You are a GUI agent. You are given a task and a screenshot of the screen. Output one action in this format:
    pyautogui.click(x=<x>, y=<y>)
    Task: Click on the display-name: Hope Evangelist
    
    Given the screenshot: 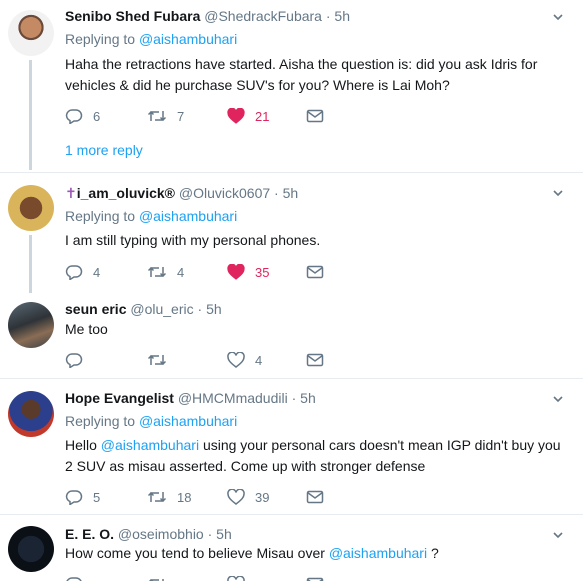 What is the action you would take?
    pyautogui.click(x=119, y=398)
    